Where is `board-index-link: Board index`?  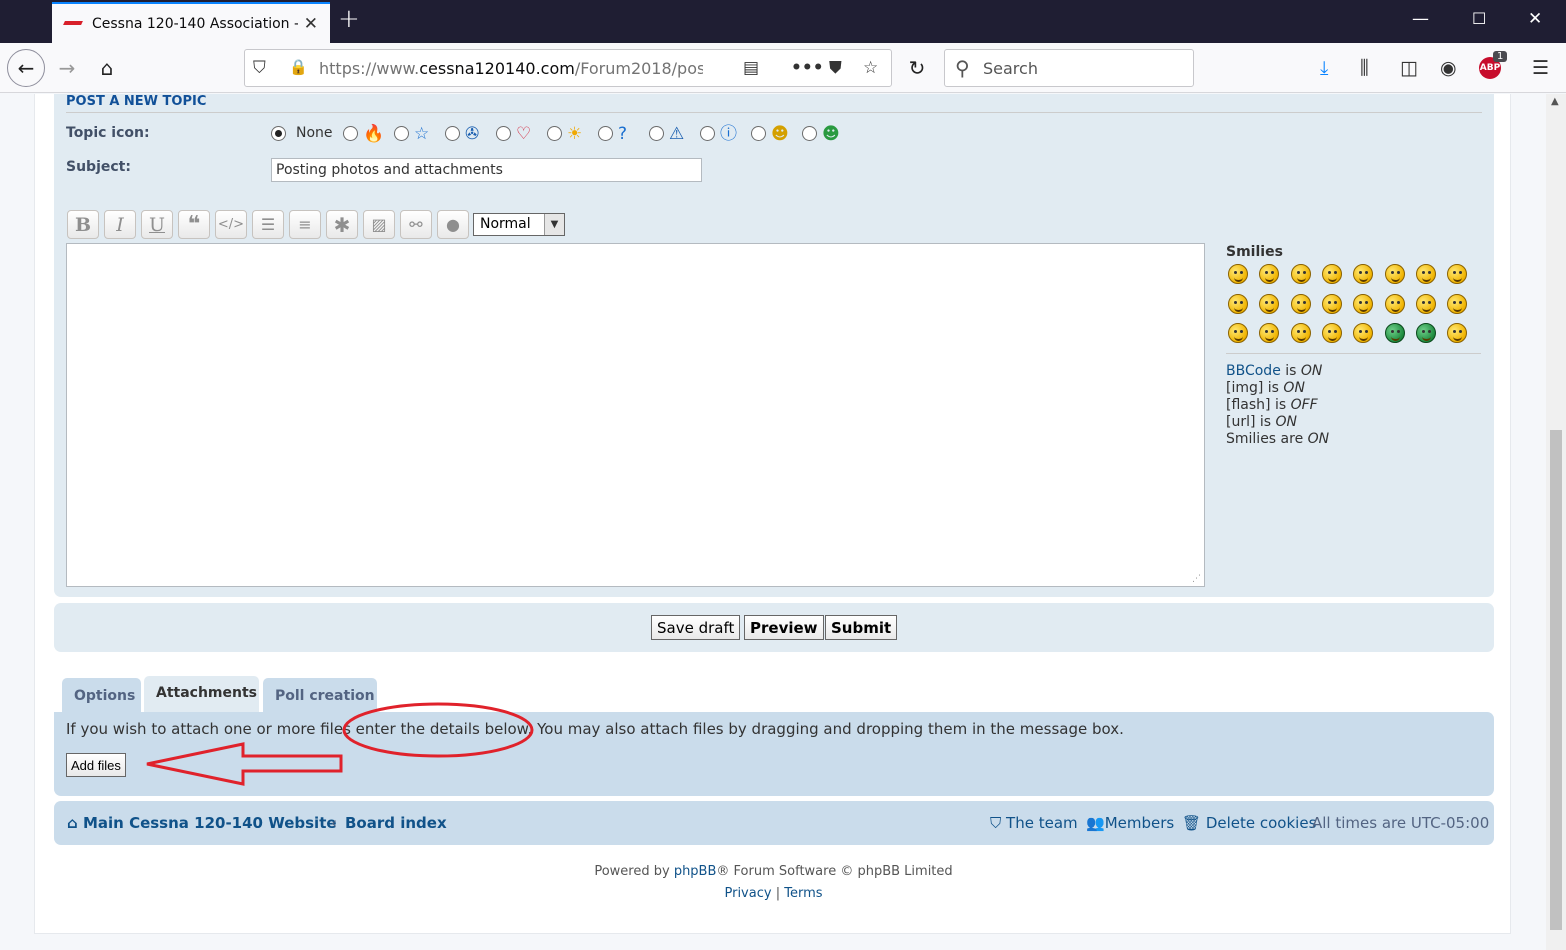 board-index-link: Board index is located at coordinates (396, 823).